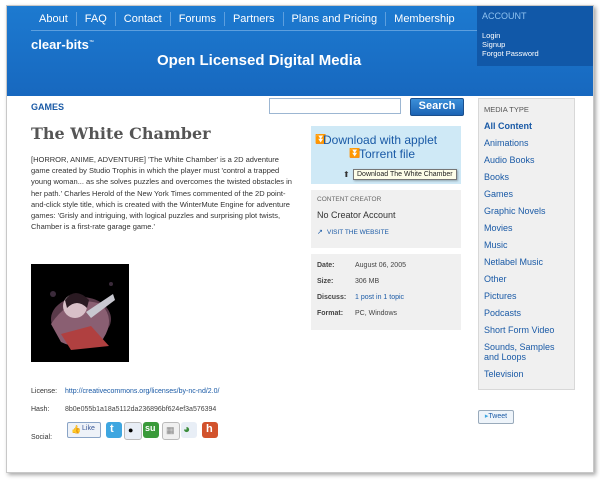 Image resolution: width=600 pixels, height=480 pixels. Describe the element at coordinates (114, 430) in the screenshot. I see `twitter-share-icon: t` at that location.